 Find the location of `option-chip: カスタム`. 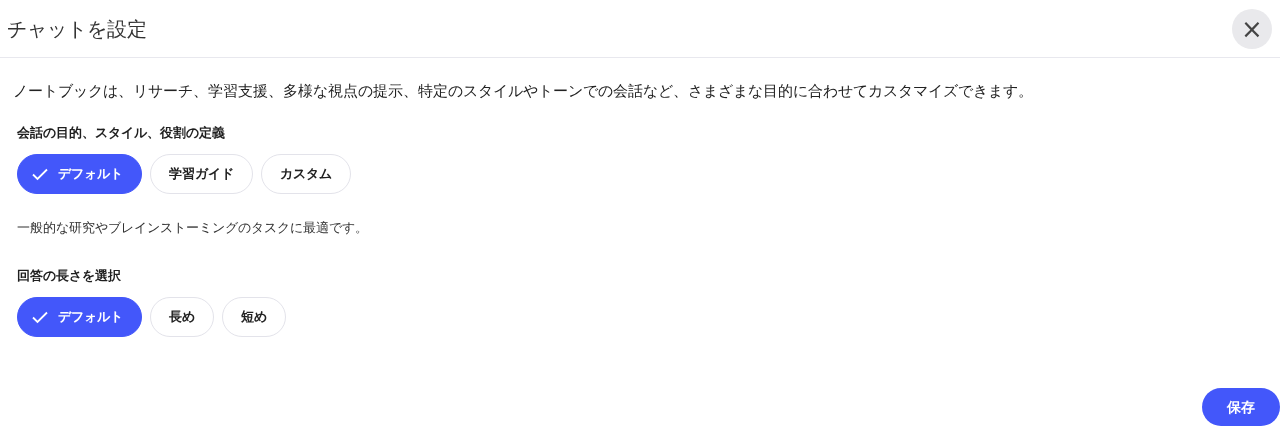

option-chip: カスタム is located at coordinates (306, 174).